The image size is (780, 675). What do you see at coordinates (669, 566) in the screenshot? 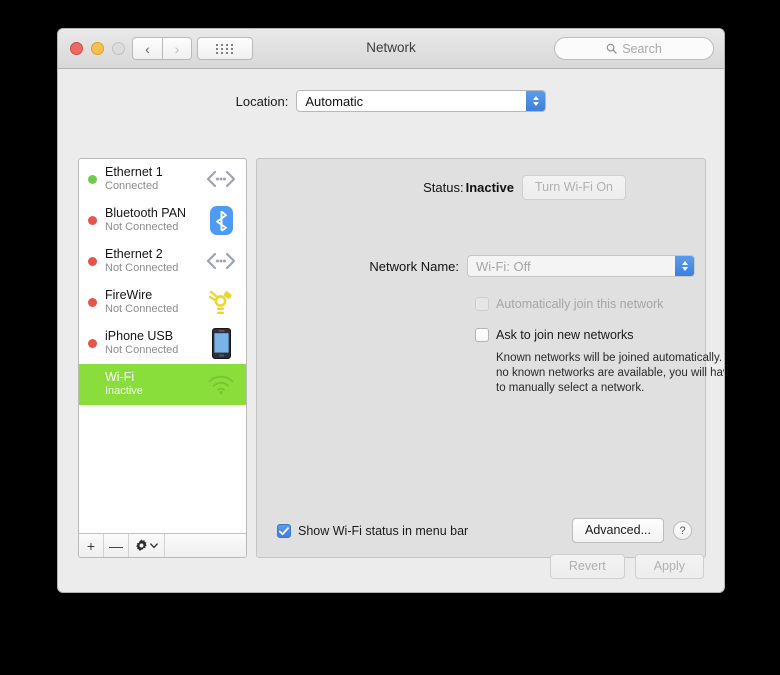
I see `apply-button: Apply` at bounding box center [669, 566].